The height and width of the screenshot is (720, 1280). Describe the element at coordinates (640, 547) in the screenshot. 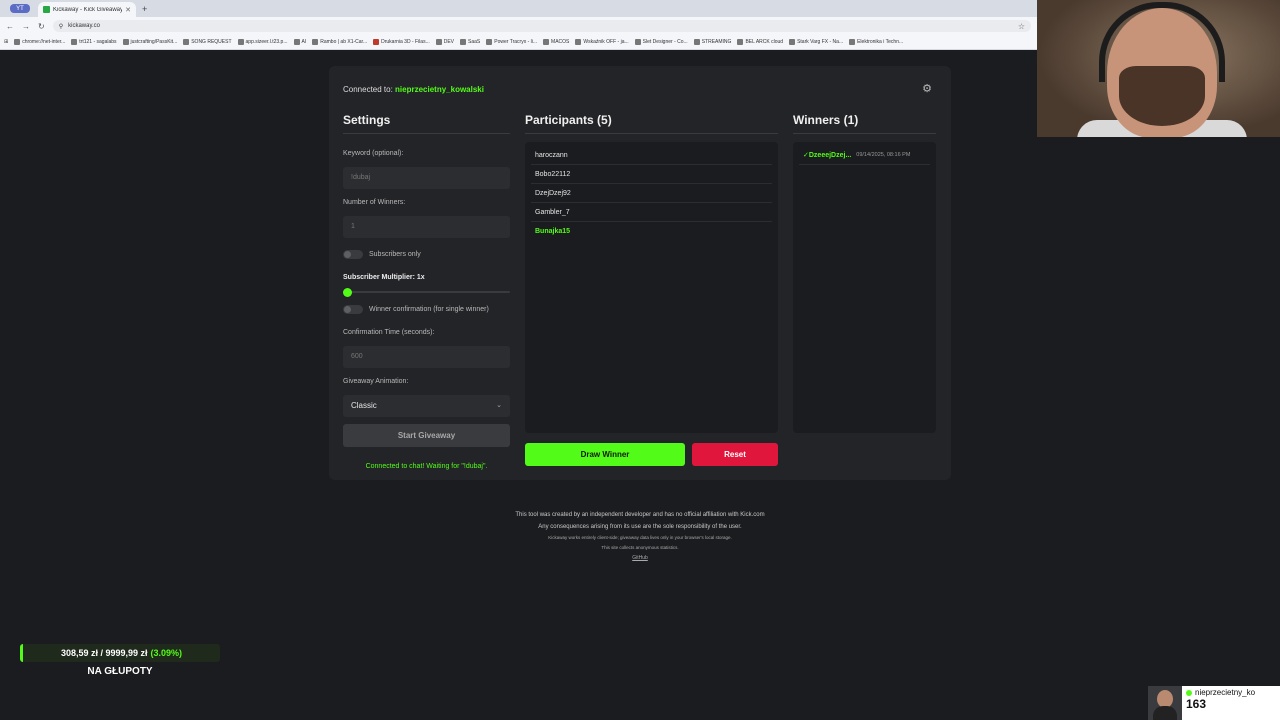

I see `footer-stats-note: This site collects anonymous statistics.` at that location.